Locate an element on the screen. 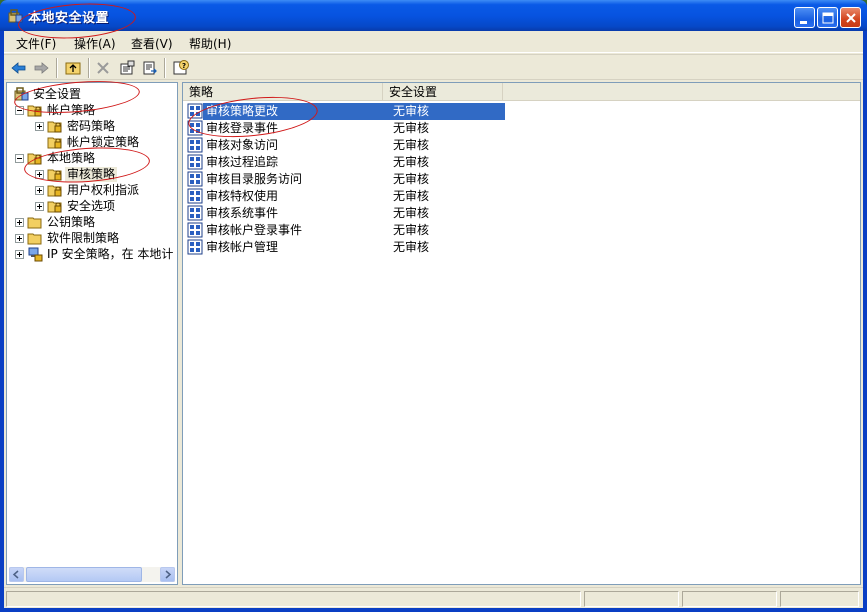 This screenshot has height=612, width=867. maximize-button is located at coordinates (827, 17).